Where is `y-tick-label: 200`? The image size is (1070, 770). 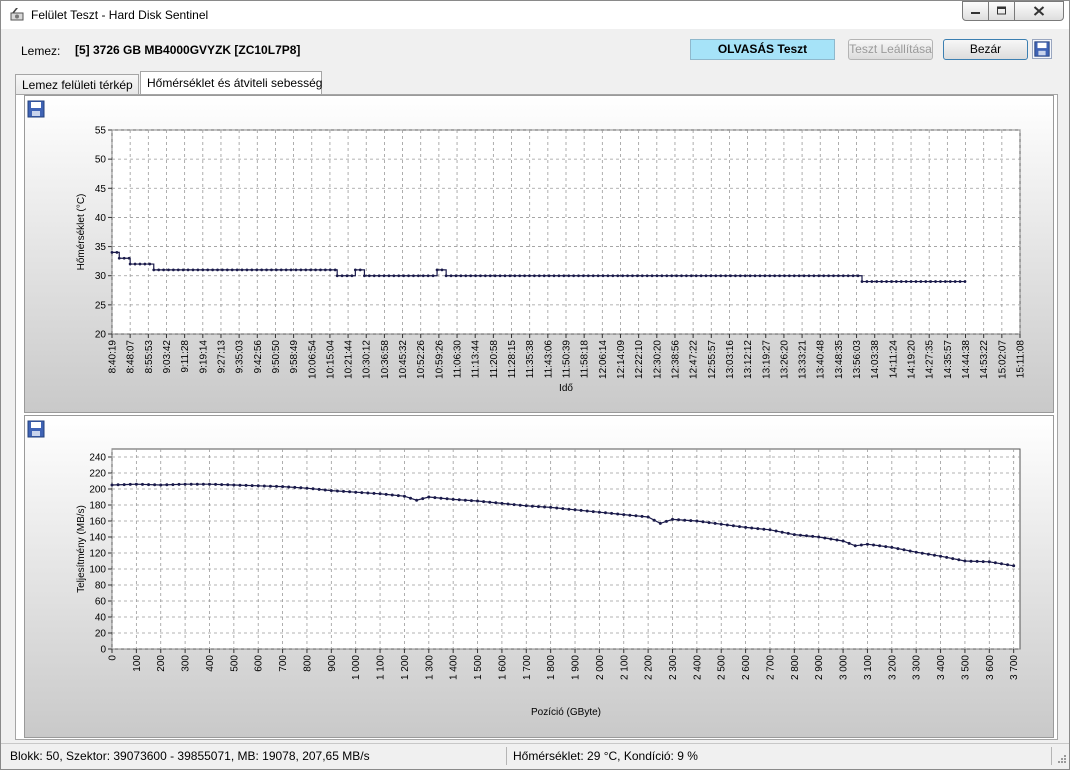 y-tick-label: 200 is located at coordinates (97, 490).